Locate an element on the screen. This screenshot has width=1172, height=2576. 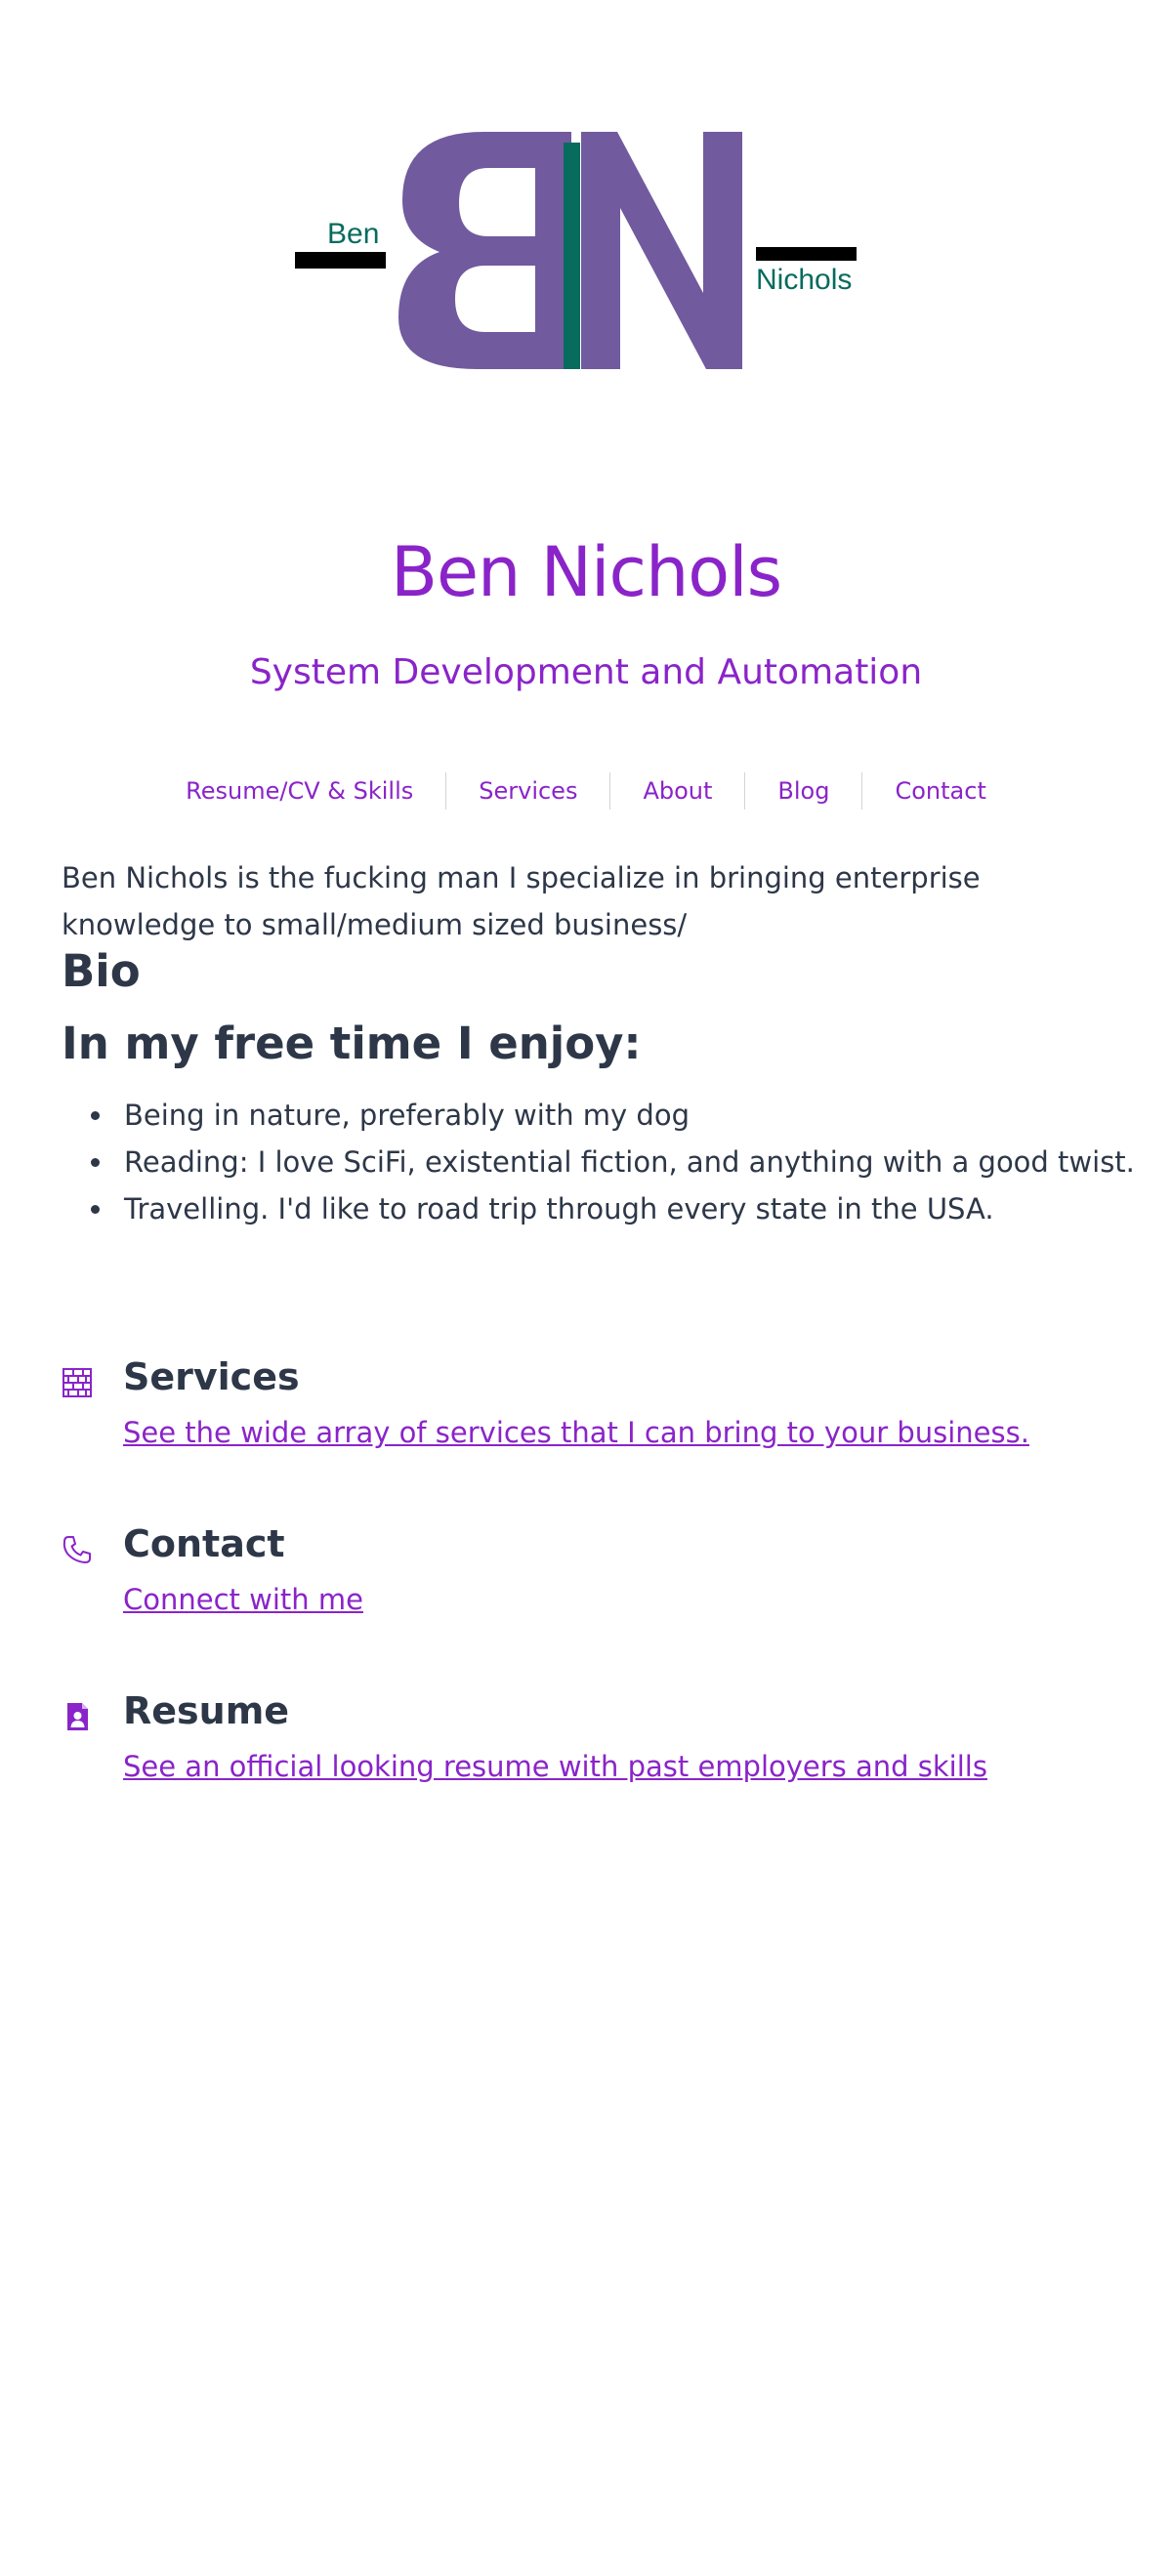
logo-teal-bar is located at coordinates (572, 256).